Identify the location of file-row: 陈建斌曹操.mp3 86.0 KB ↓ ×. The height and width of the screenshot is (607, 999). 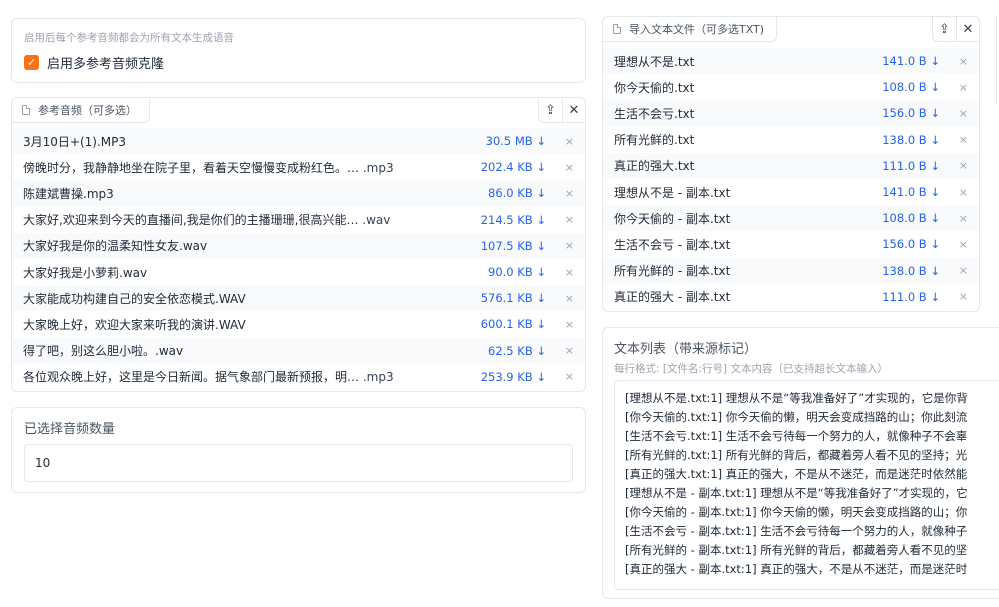
(298, 193).